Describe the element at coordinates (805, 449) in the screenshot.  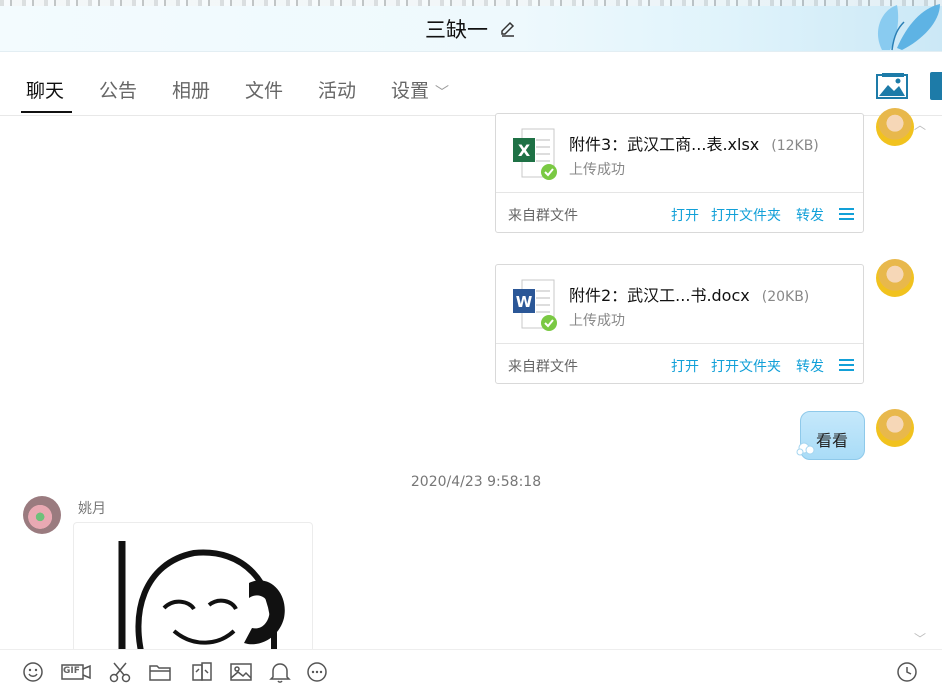
I see `bubble-cloud-decoration` at that location.